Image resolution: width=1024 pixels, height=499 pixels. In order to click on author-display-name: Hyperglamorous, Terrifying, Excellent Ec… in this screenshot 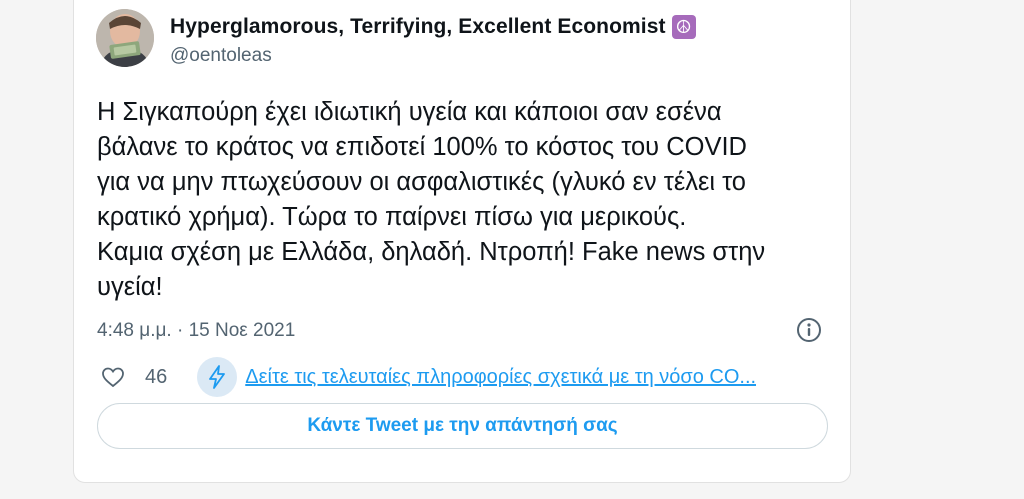, I will do `click(418, 27)`.